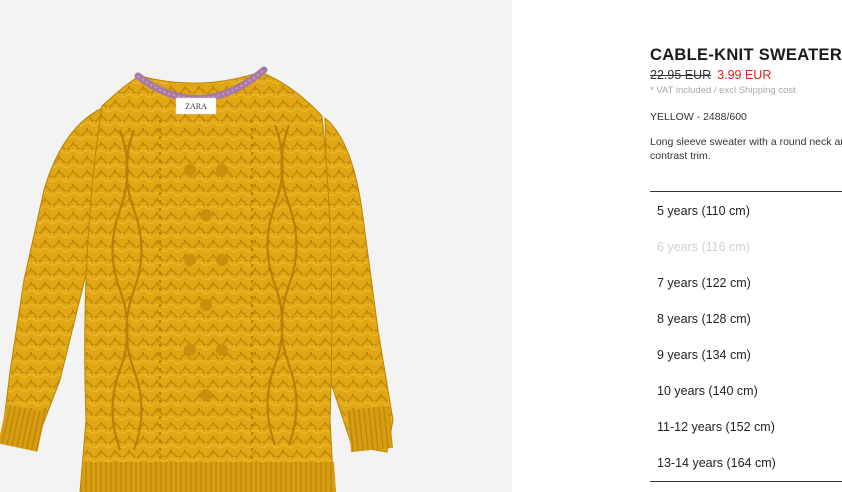 The height and width of the screenshot is (492, 842). I want to click on size-option-unavailable: 6 years (116 cm), so click(703, 247).